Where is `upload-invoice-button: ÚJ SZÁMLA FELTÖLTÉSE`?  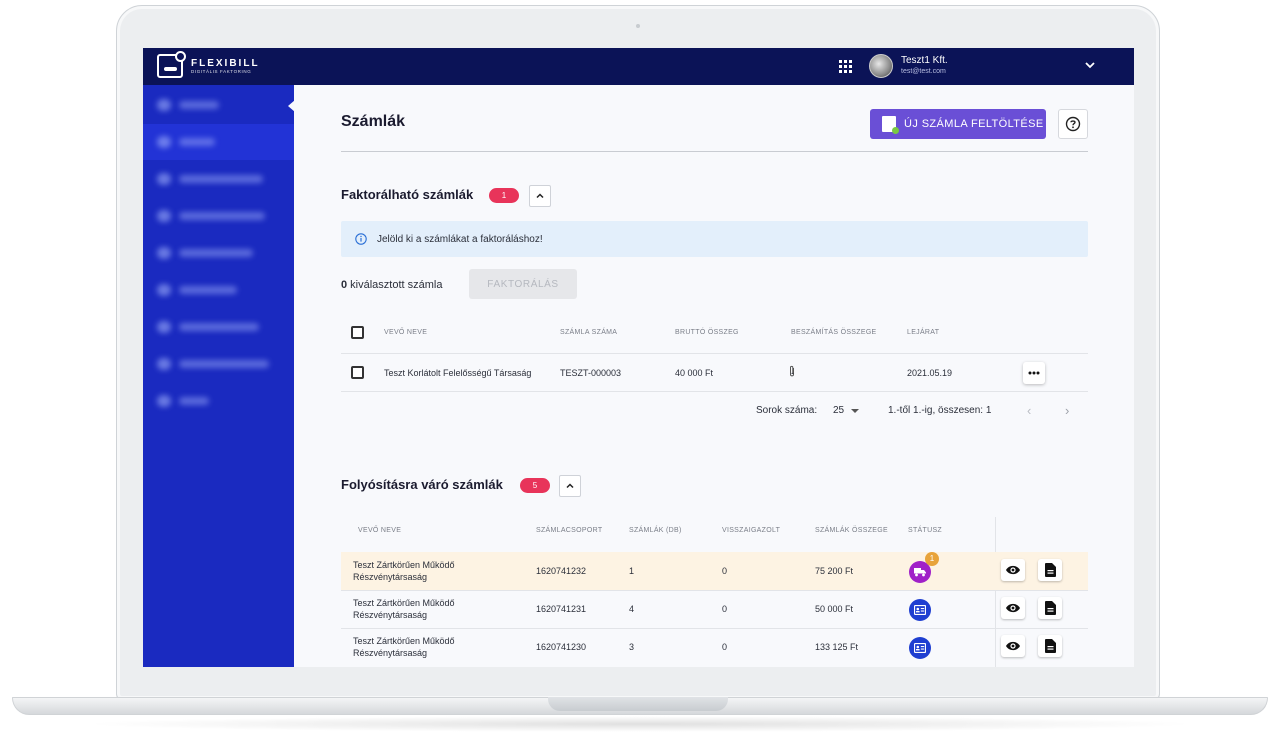
upload-invoice-button: ÚJ SZÁMLA FELTÖLTÉSE is located at coordinates (958, 124).